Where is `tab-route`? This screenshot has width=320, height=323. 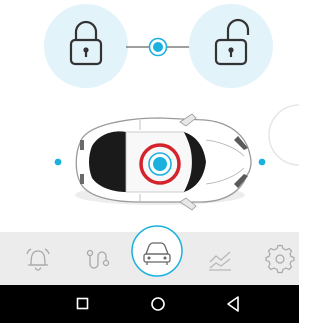 tab-route is located at coordinates (97, 259).